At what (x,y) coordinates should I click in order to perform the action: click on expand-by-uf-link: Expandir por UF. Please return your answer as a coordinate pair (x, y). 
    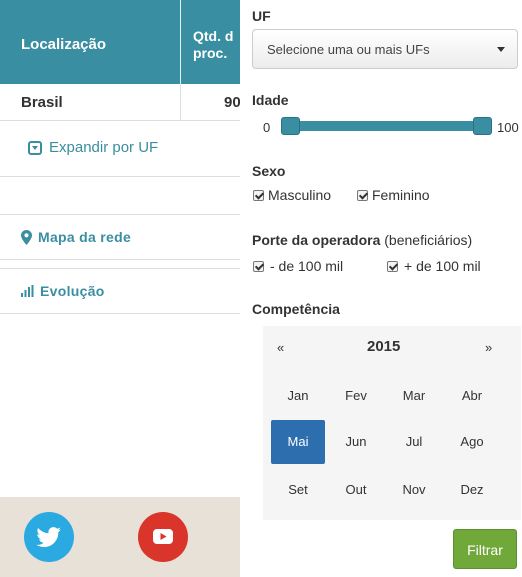
    Looking at the image, I should click on (93, 147).